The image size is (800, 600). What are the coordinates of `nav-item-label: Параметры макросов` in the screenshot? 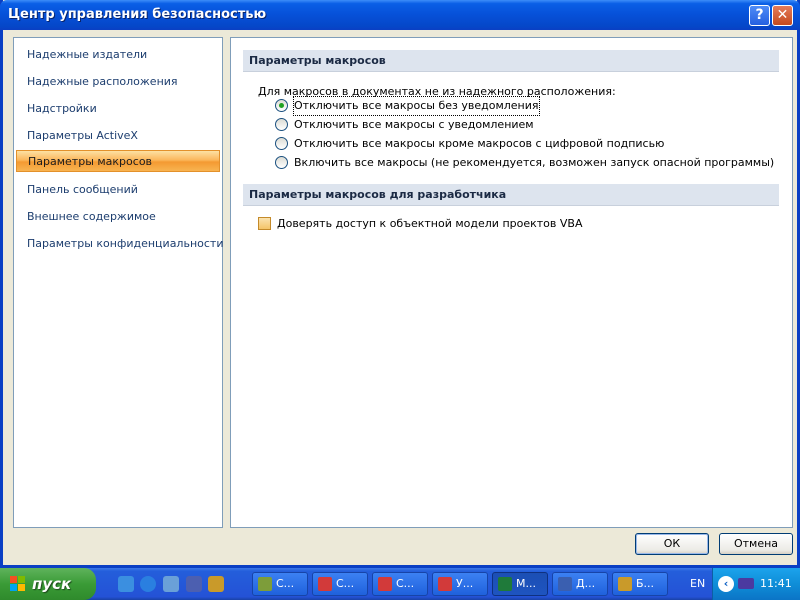 It's located at (90, 161).